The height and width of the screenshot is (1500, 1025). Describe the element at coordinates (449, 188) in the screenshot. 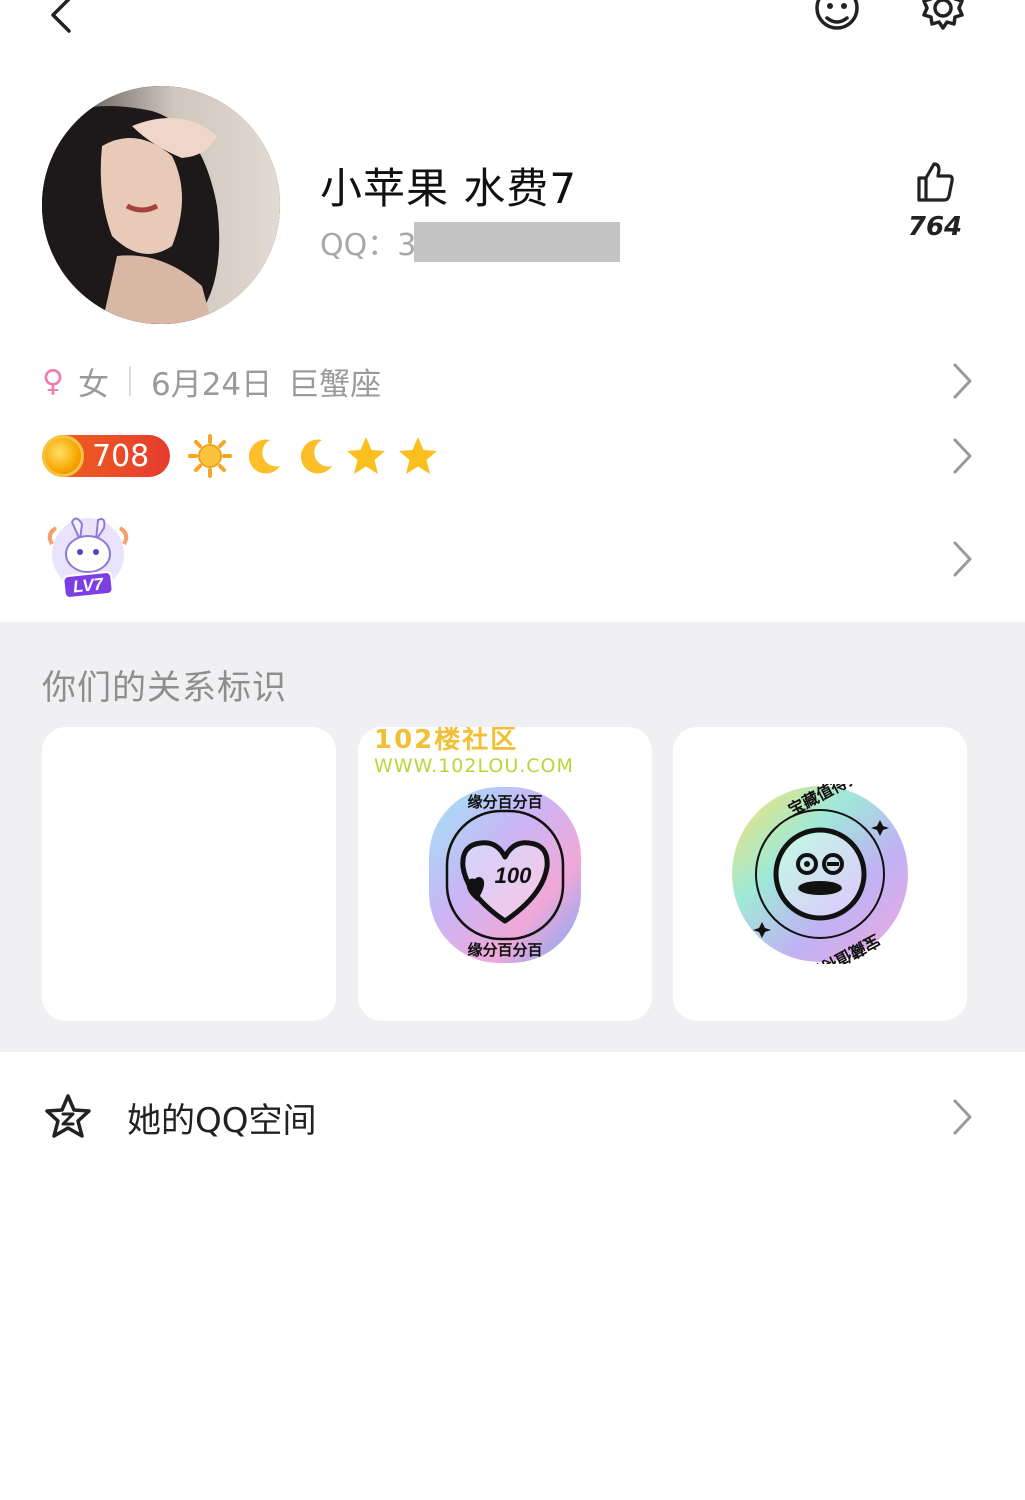

I see `nickname: 小苹果 水费7` at that location.